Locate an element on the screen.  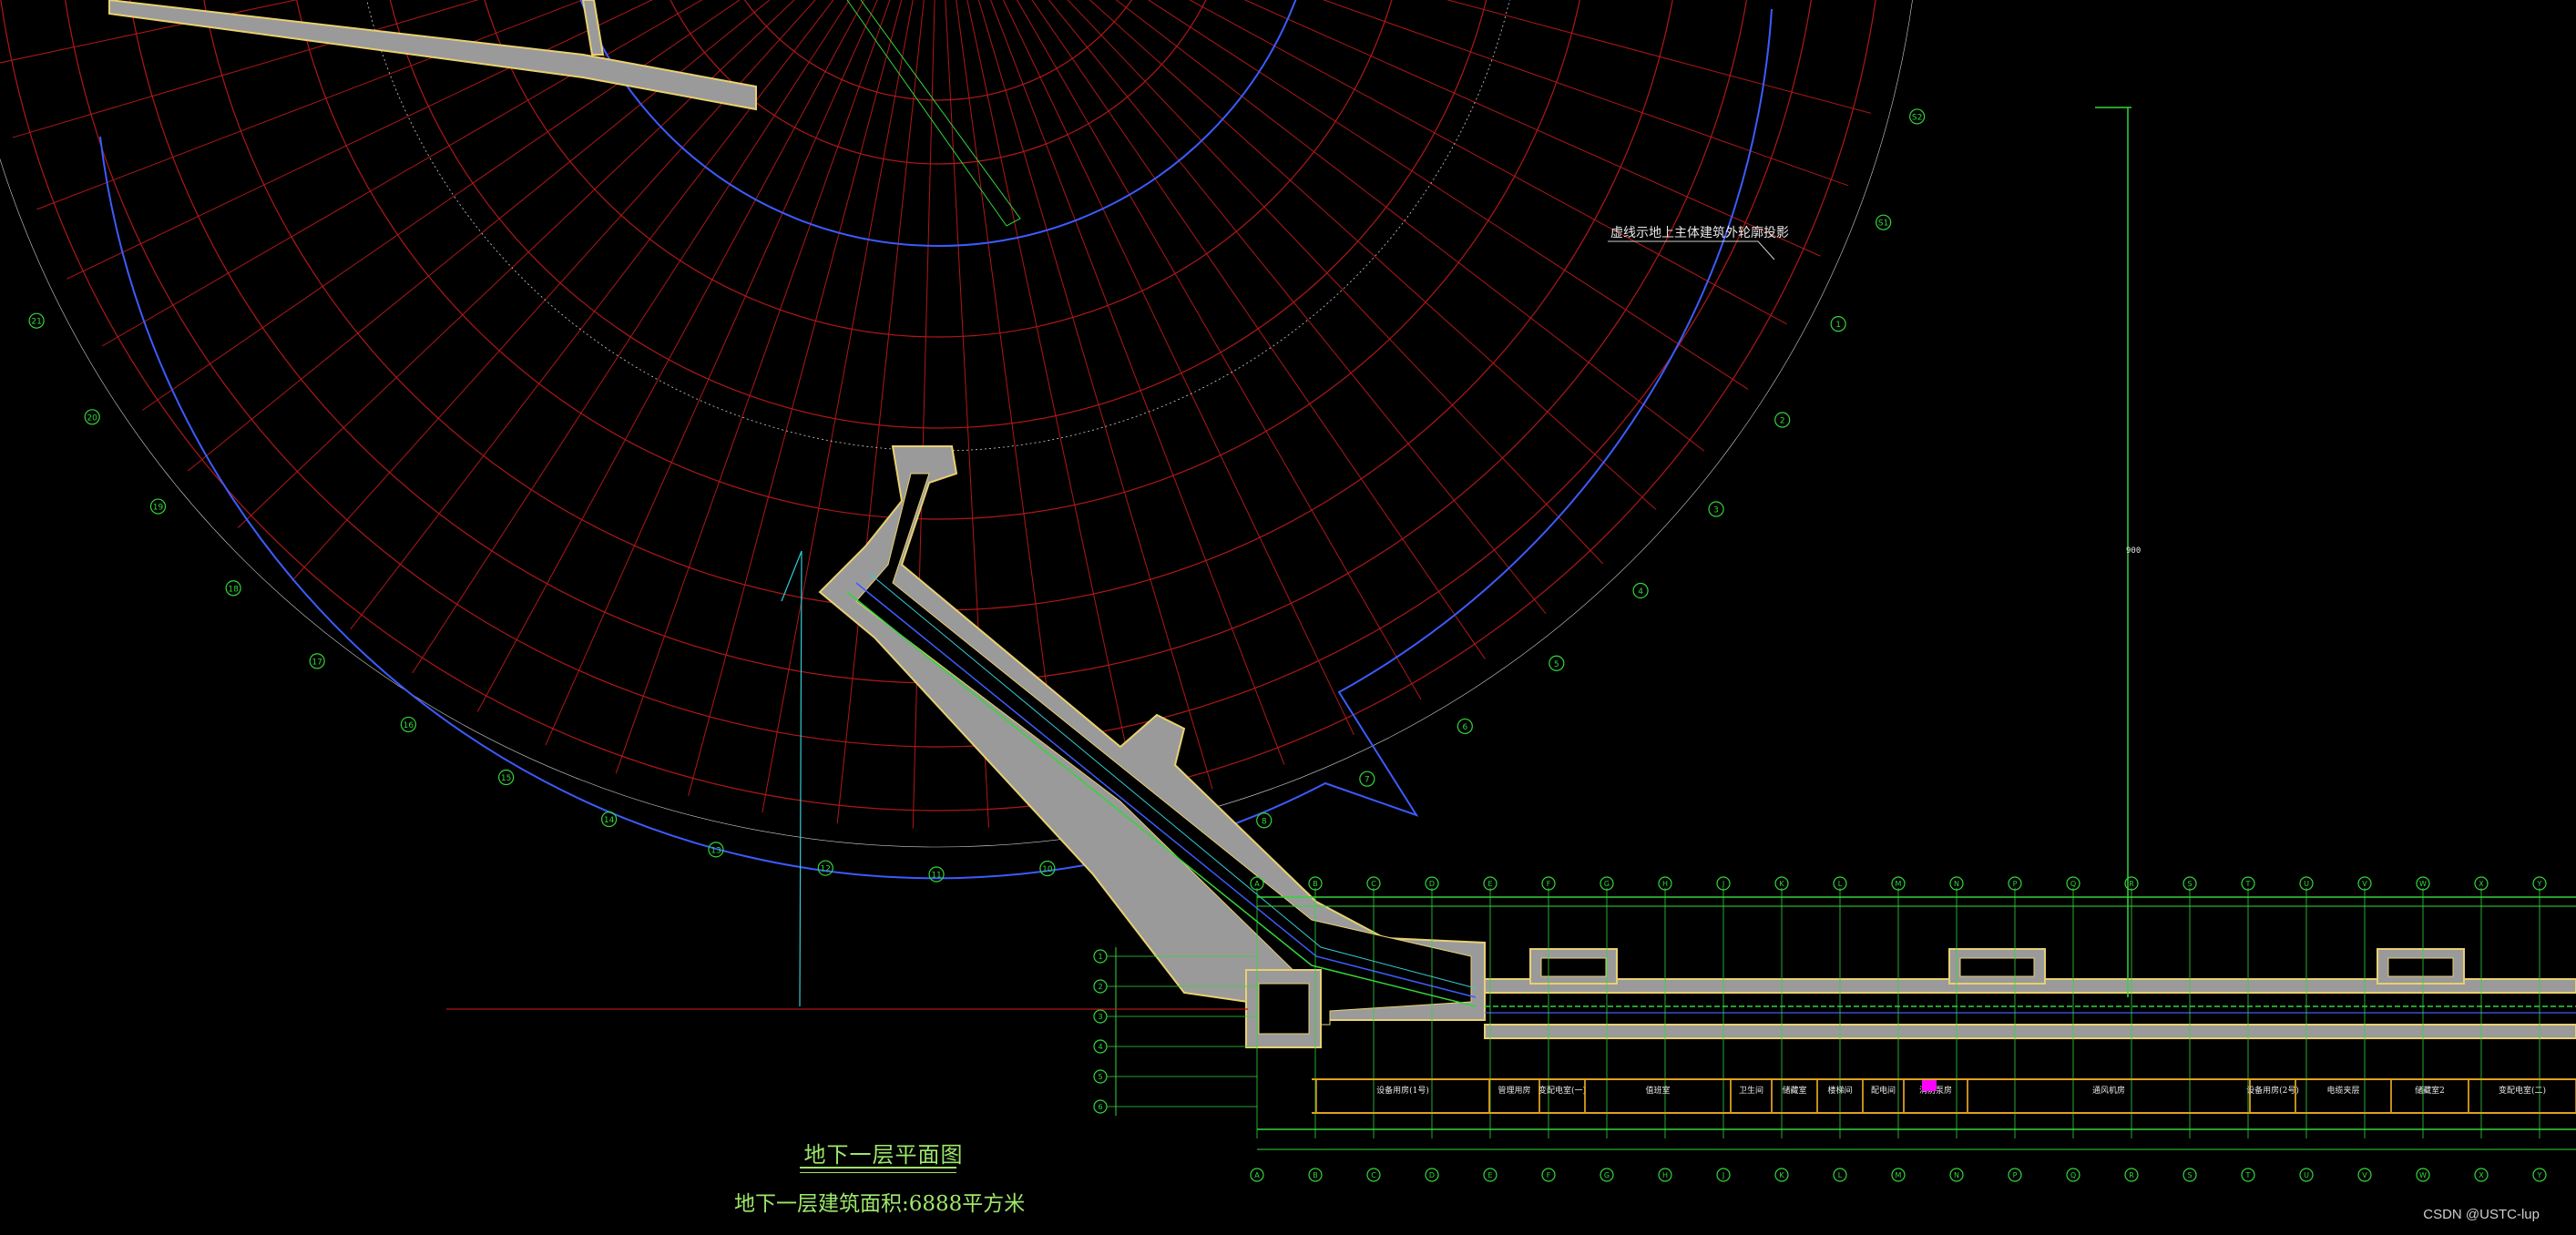
linear-axis-label-bottom: P is located at coordinates (2015, 1175).